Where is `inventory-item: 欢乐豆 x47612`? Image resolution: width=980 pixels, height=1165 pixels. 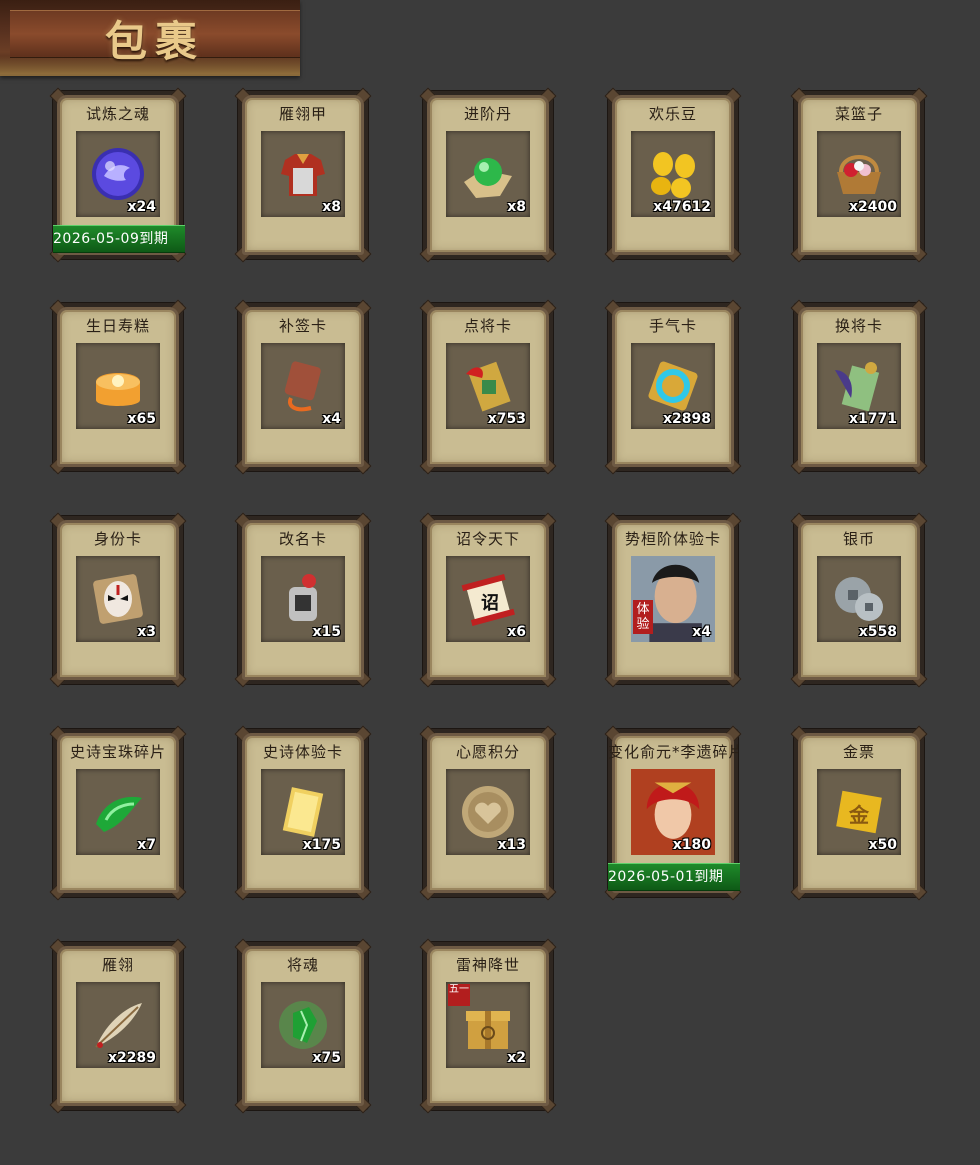 inventory-item: 欢乐豆 x47612 is located at coordinates (673, 175).